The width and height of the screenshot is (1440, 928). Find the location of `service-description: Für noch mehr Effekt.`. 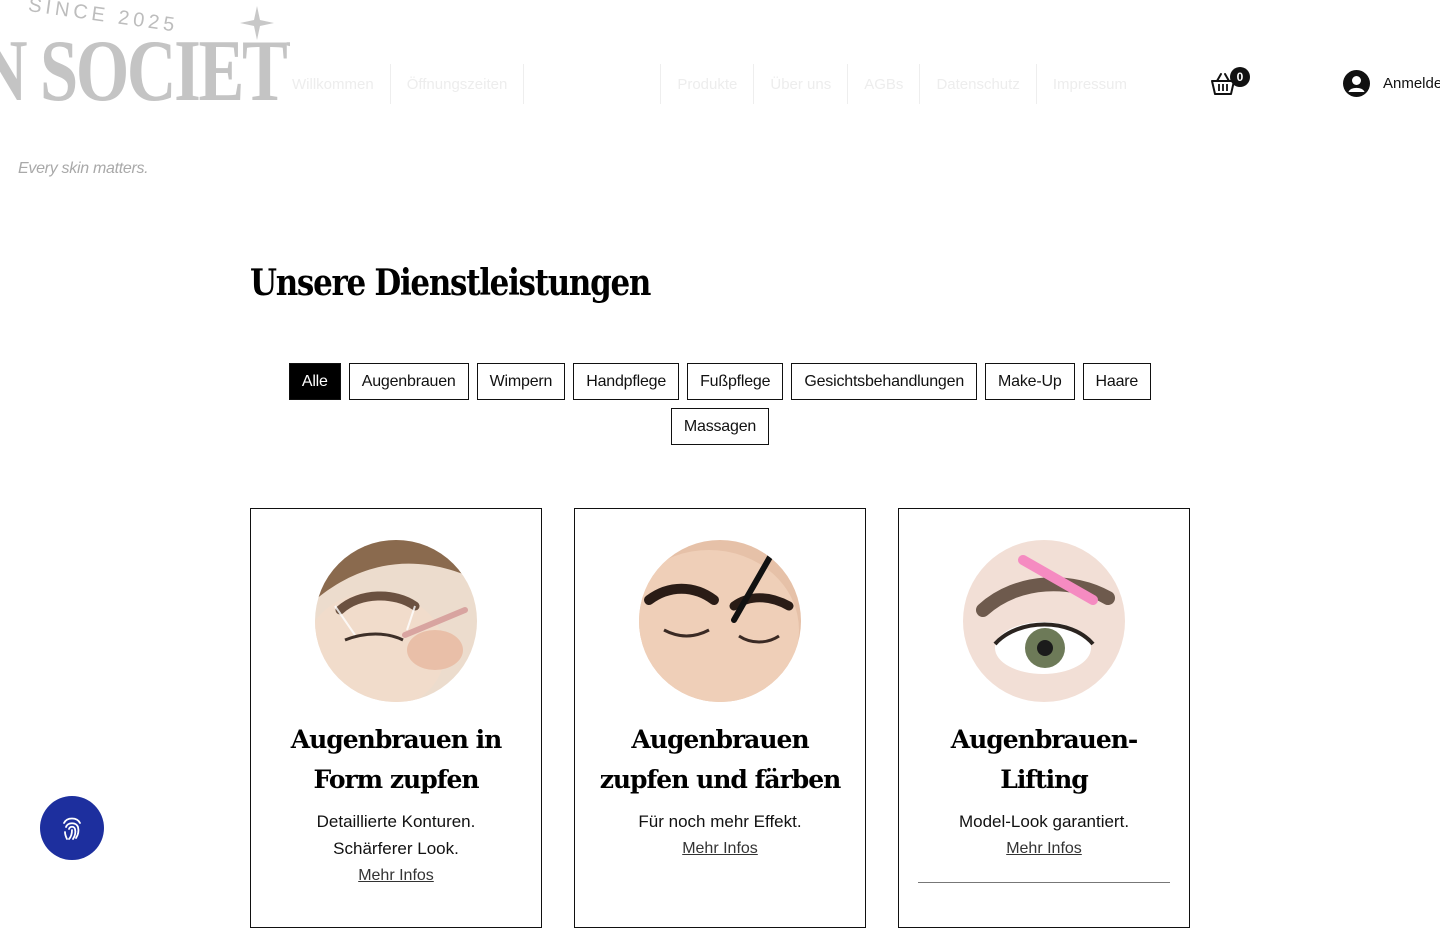

service-description: Für noch mehr Effekt. is located at coordinates (720, 821).